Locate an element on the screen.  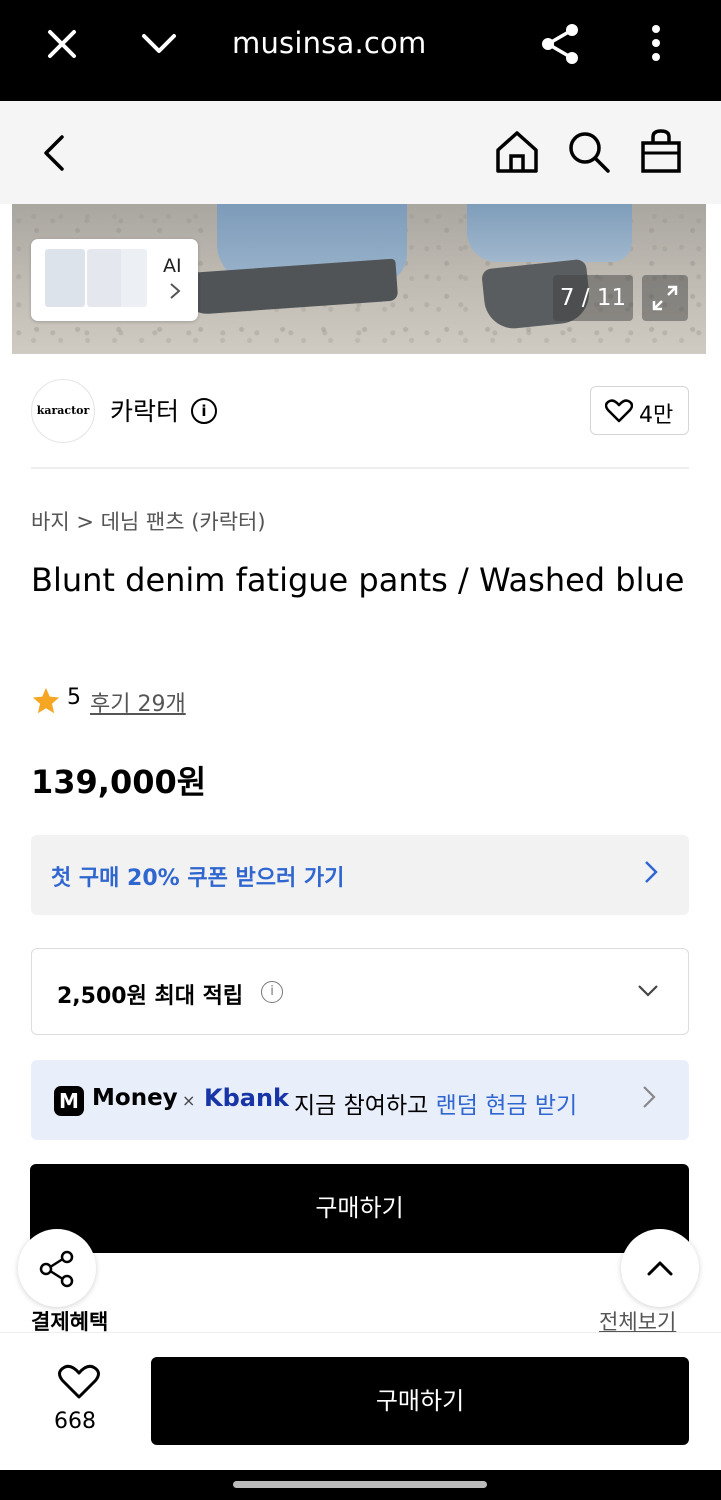
banner-highlight: 랜덤 현금 받기 is located at coordinates (506, 1106).